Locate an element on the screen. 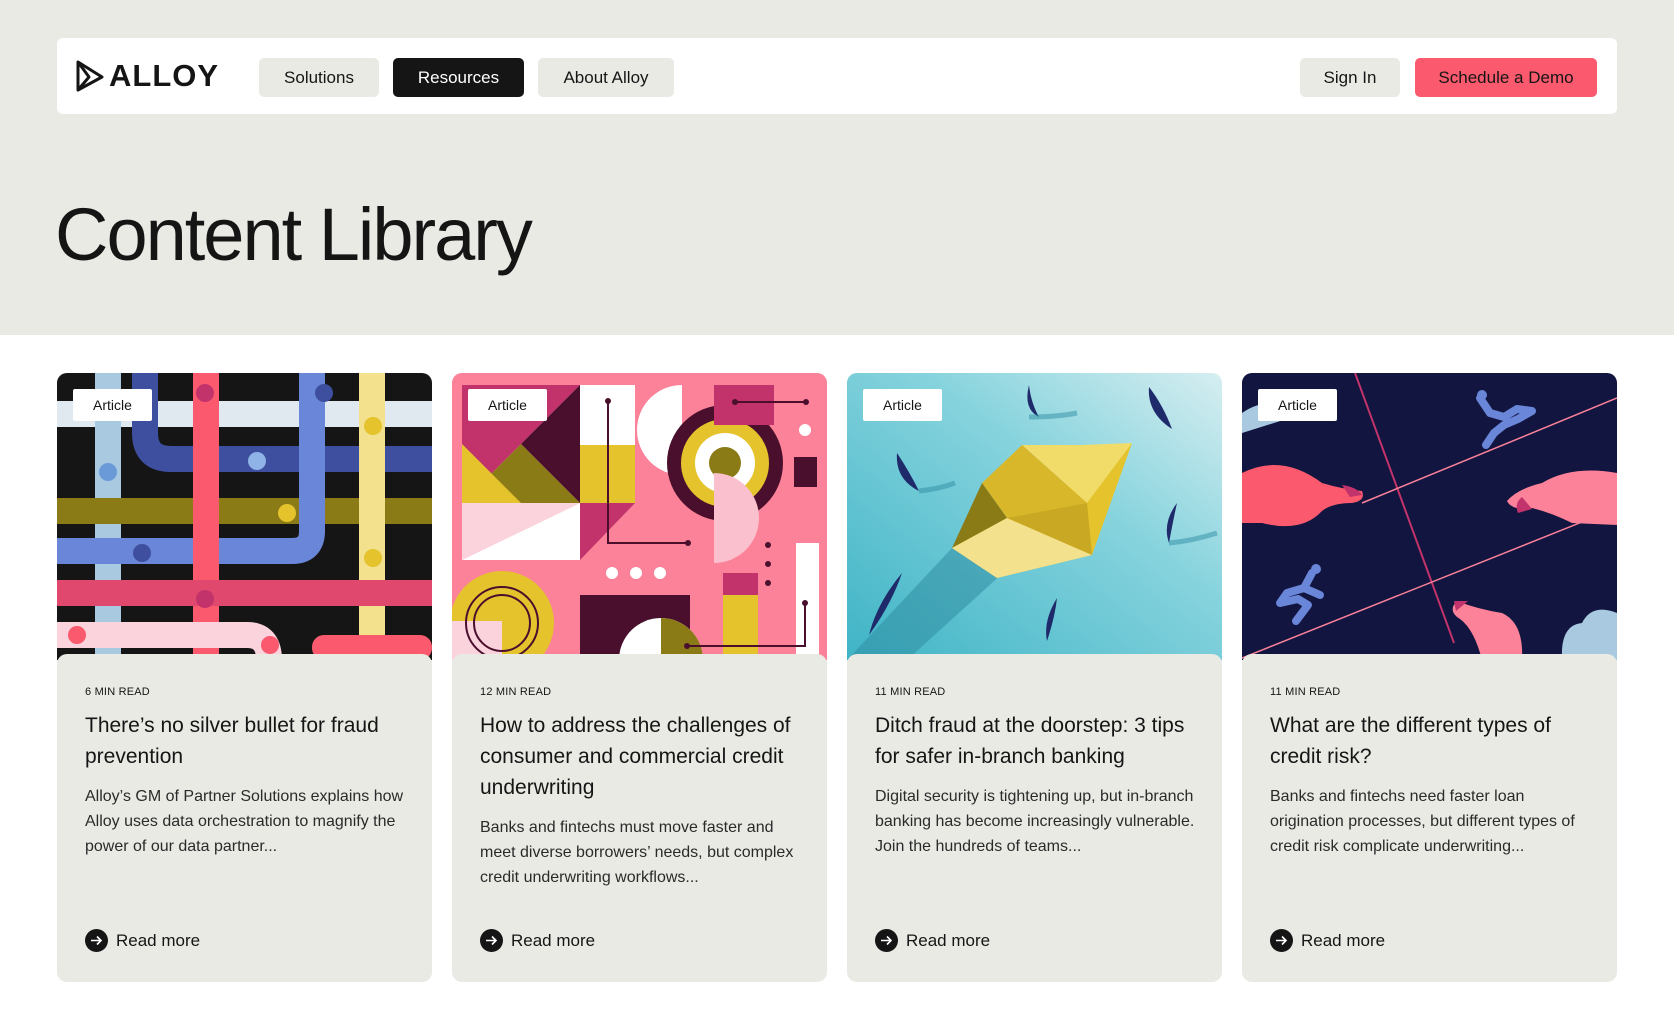 This screenshot has height=1020, width=1674. logo-text: ALLOY is located at coordinates (164, 75).